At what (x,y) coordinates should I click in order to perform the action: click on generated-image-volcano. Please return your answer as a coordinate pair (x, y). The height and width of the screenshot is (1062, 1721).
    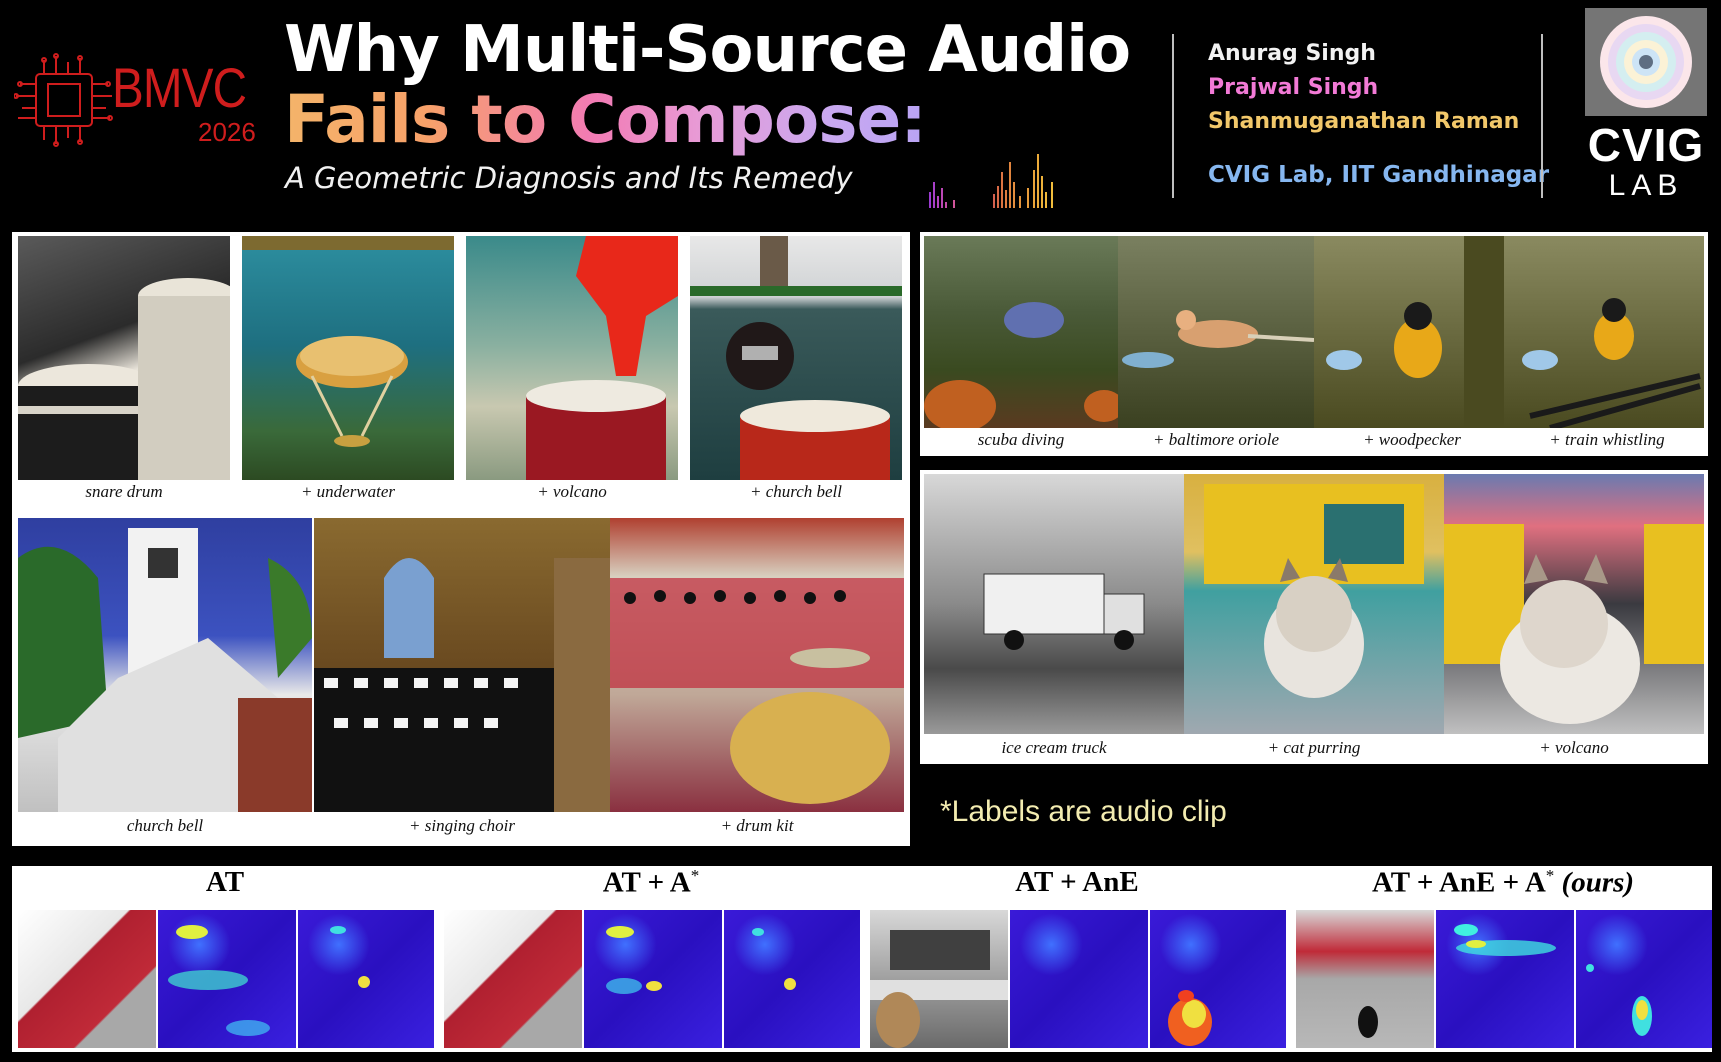
    Looking at the image, I should click on (572, 358).